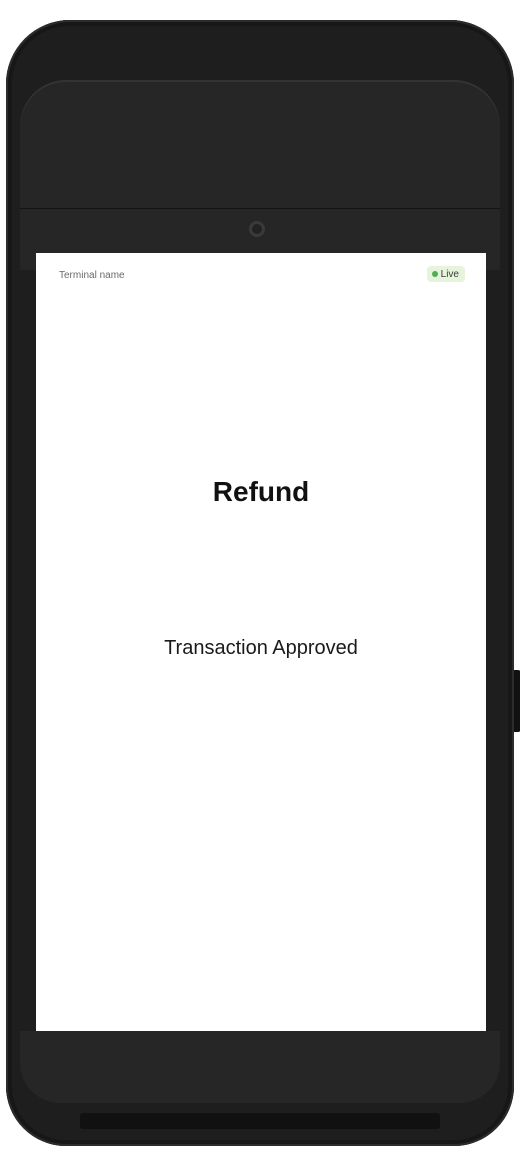 Image resolution: width=520 pixels, height=1160 pixels. I want to click on camera-icon, so click(257, 229).